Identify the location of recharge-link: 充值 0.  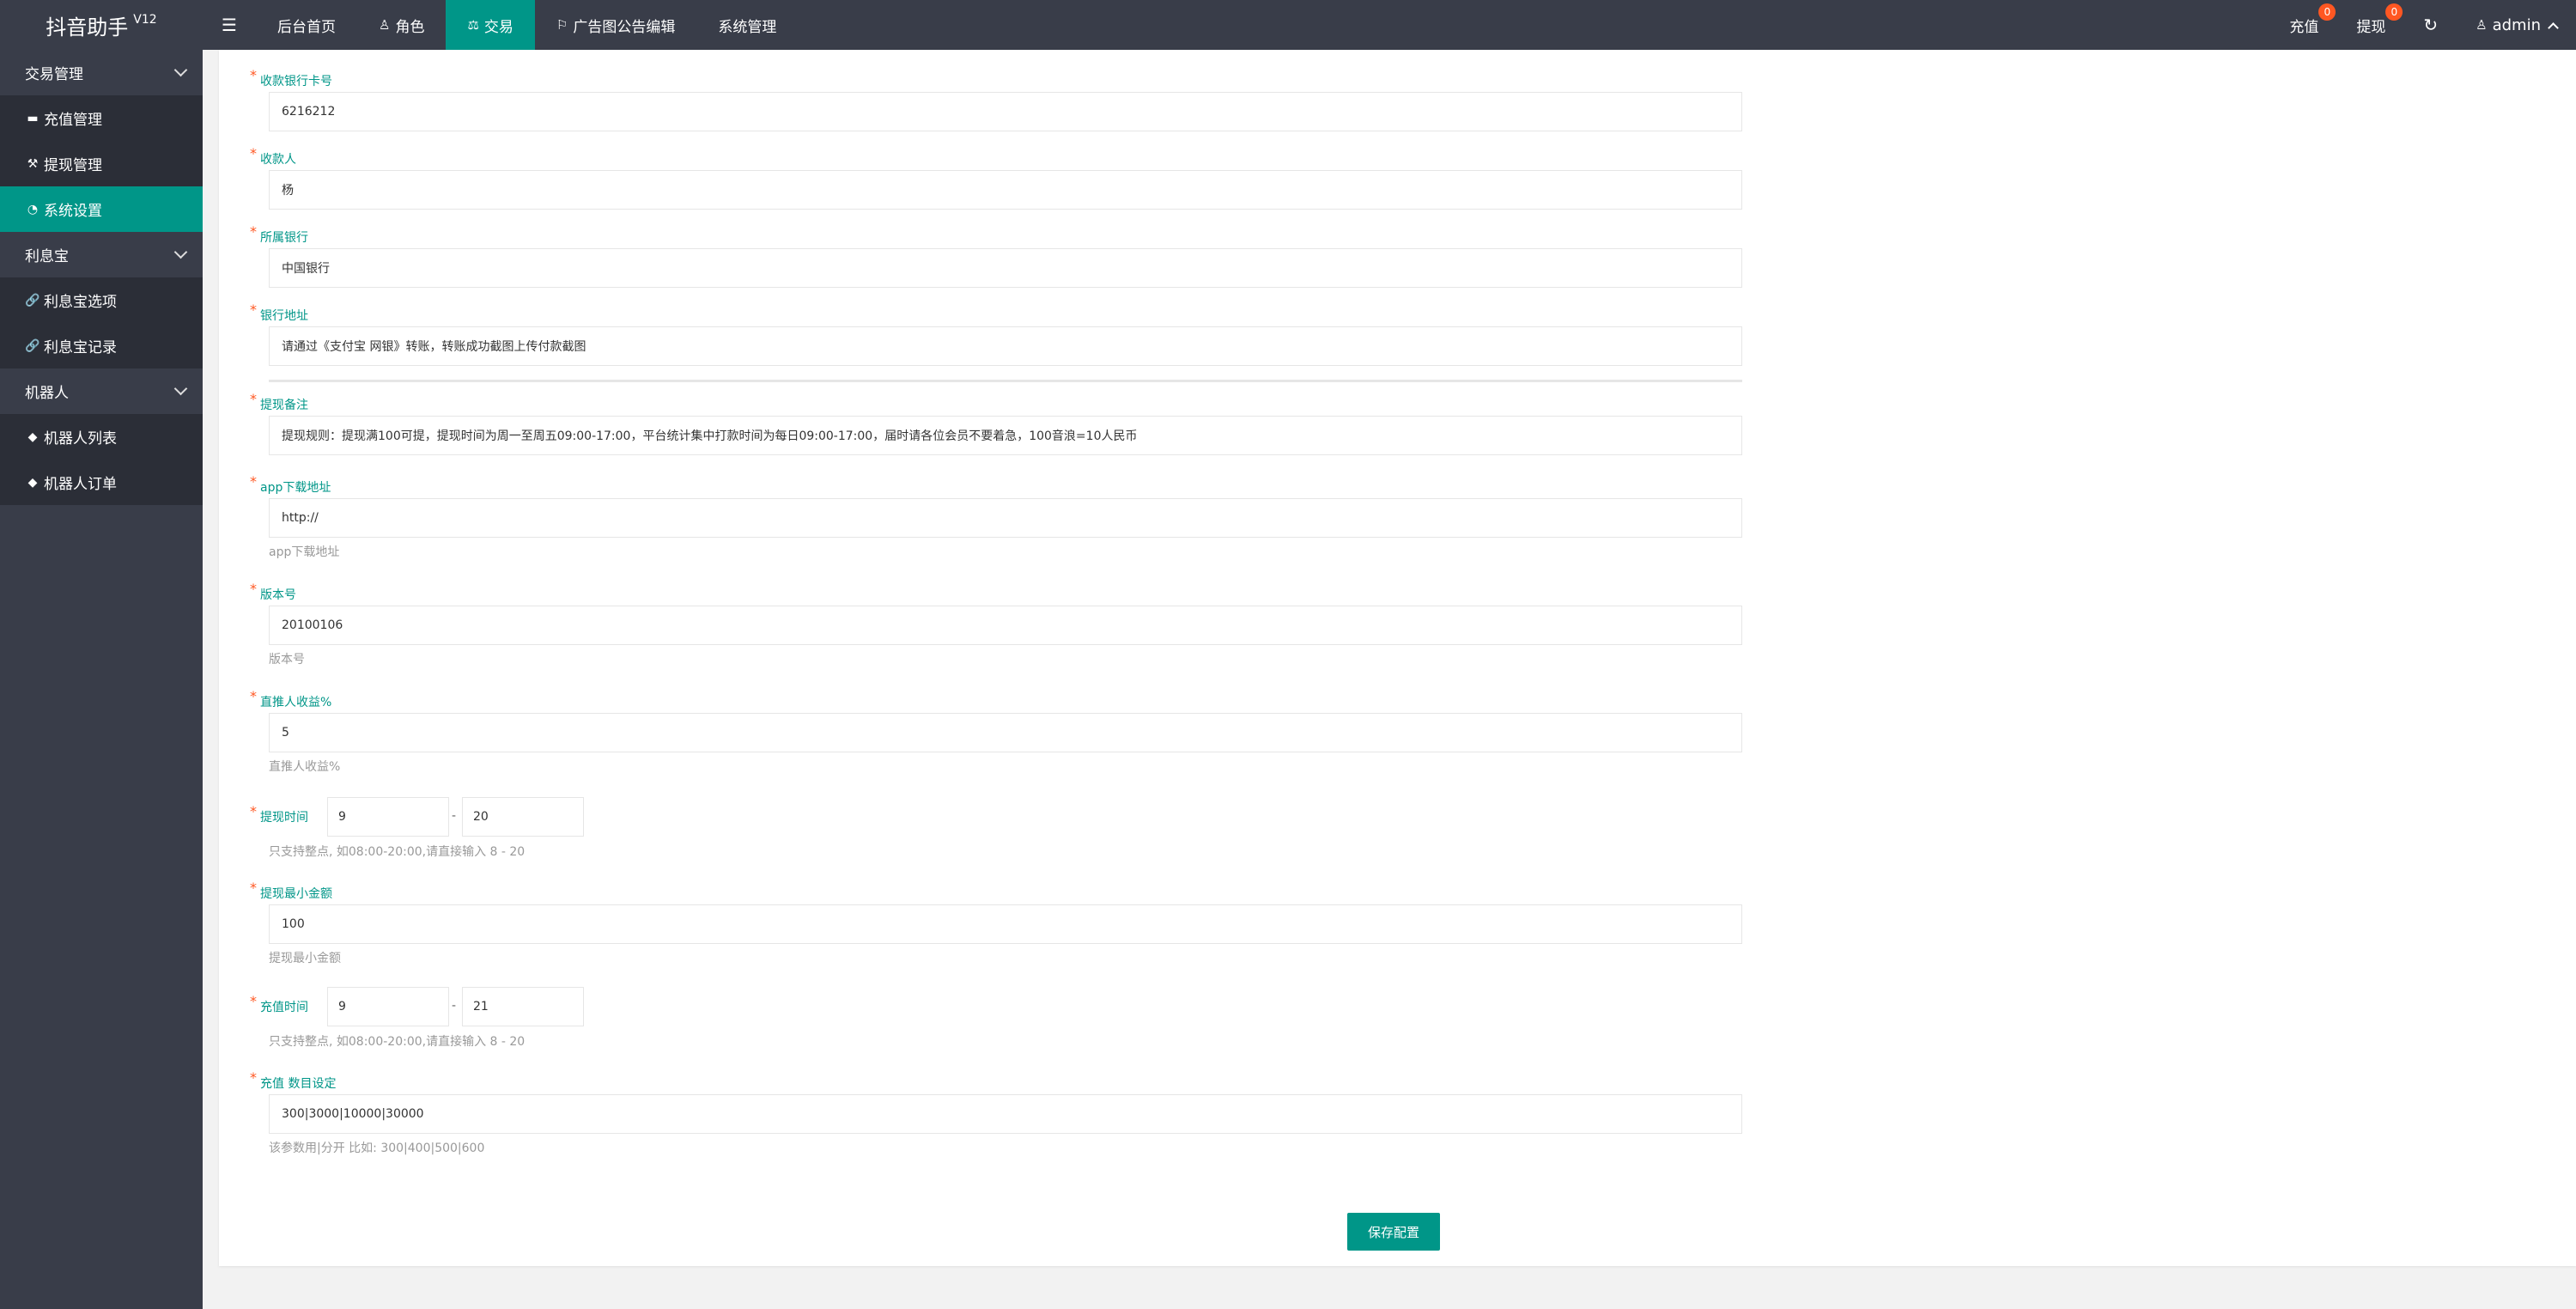
(2303, 25).